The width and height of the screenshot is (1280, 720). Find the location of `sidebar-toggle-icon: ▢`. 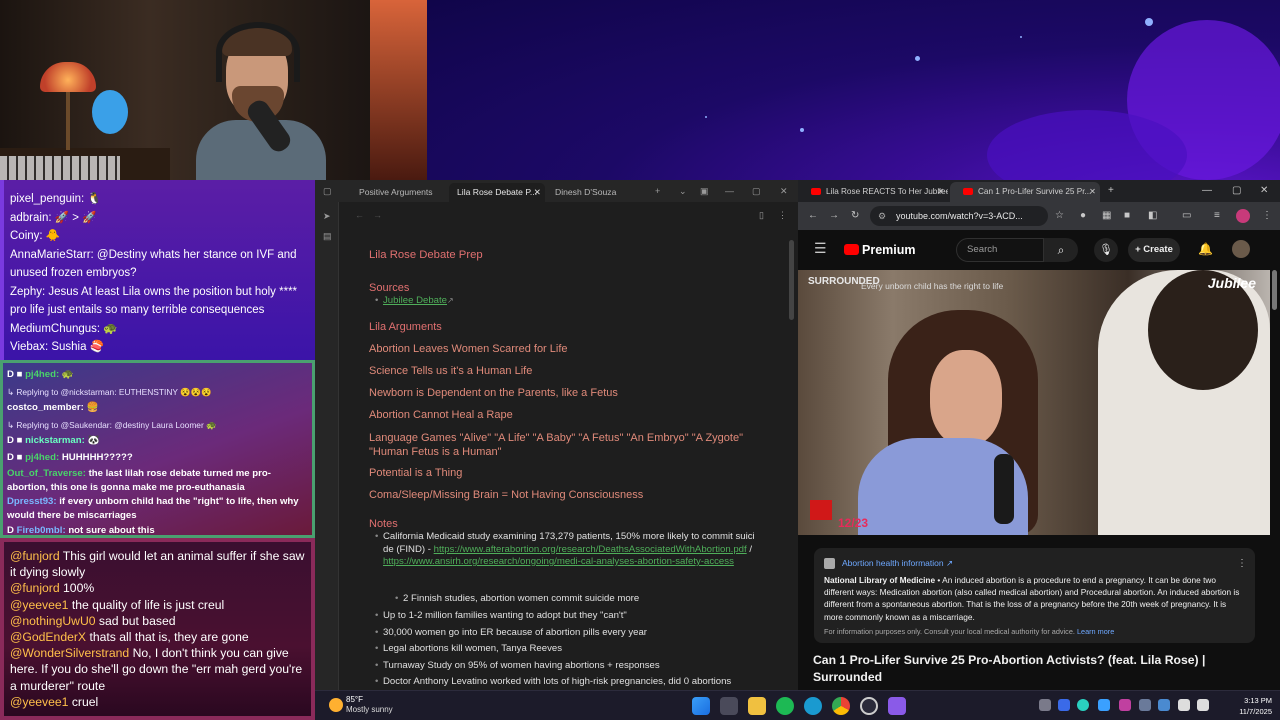

sidebar-toggle-icon: ▢ is located at coordinates (327, 191).